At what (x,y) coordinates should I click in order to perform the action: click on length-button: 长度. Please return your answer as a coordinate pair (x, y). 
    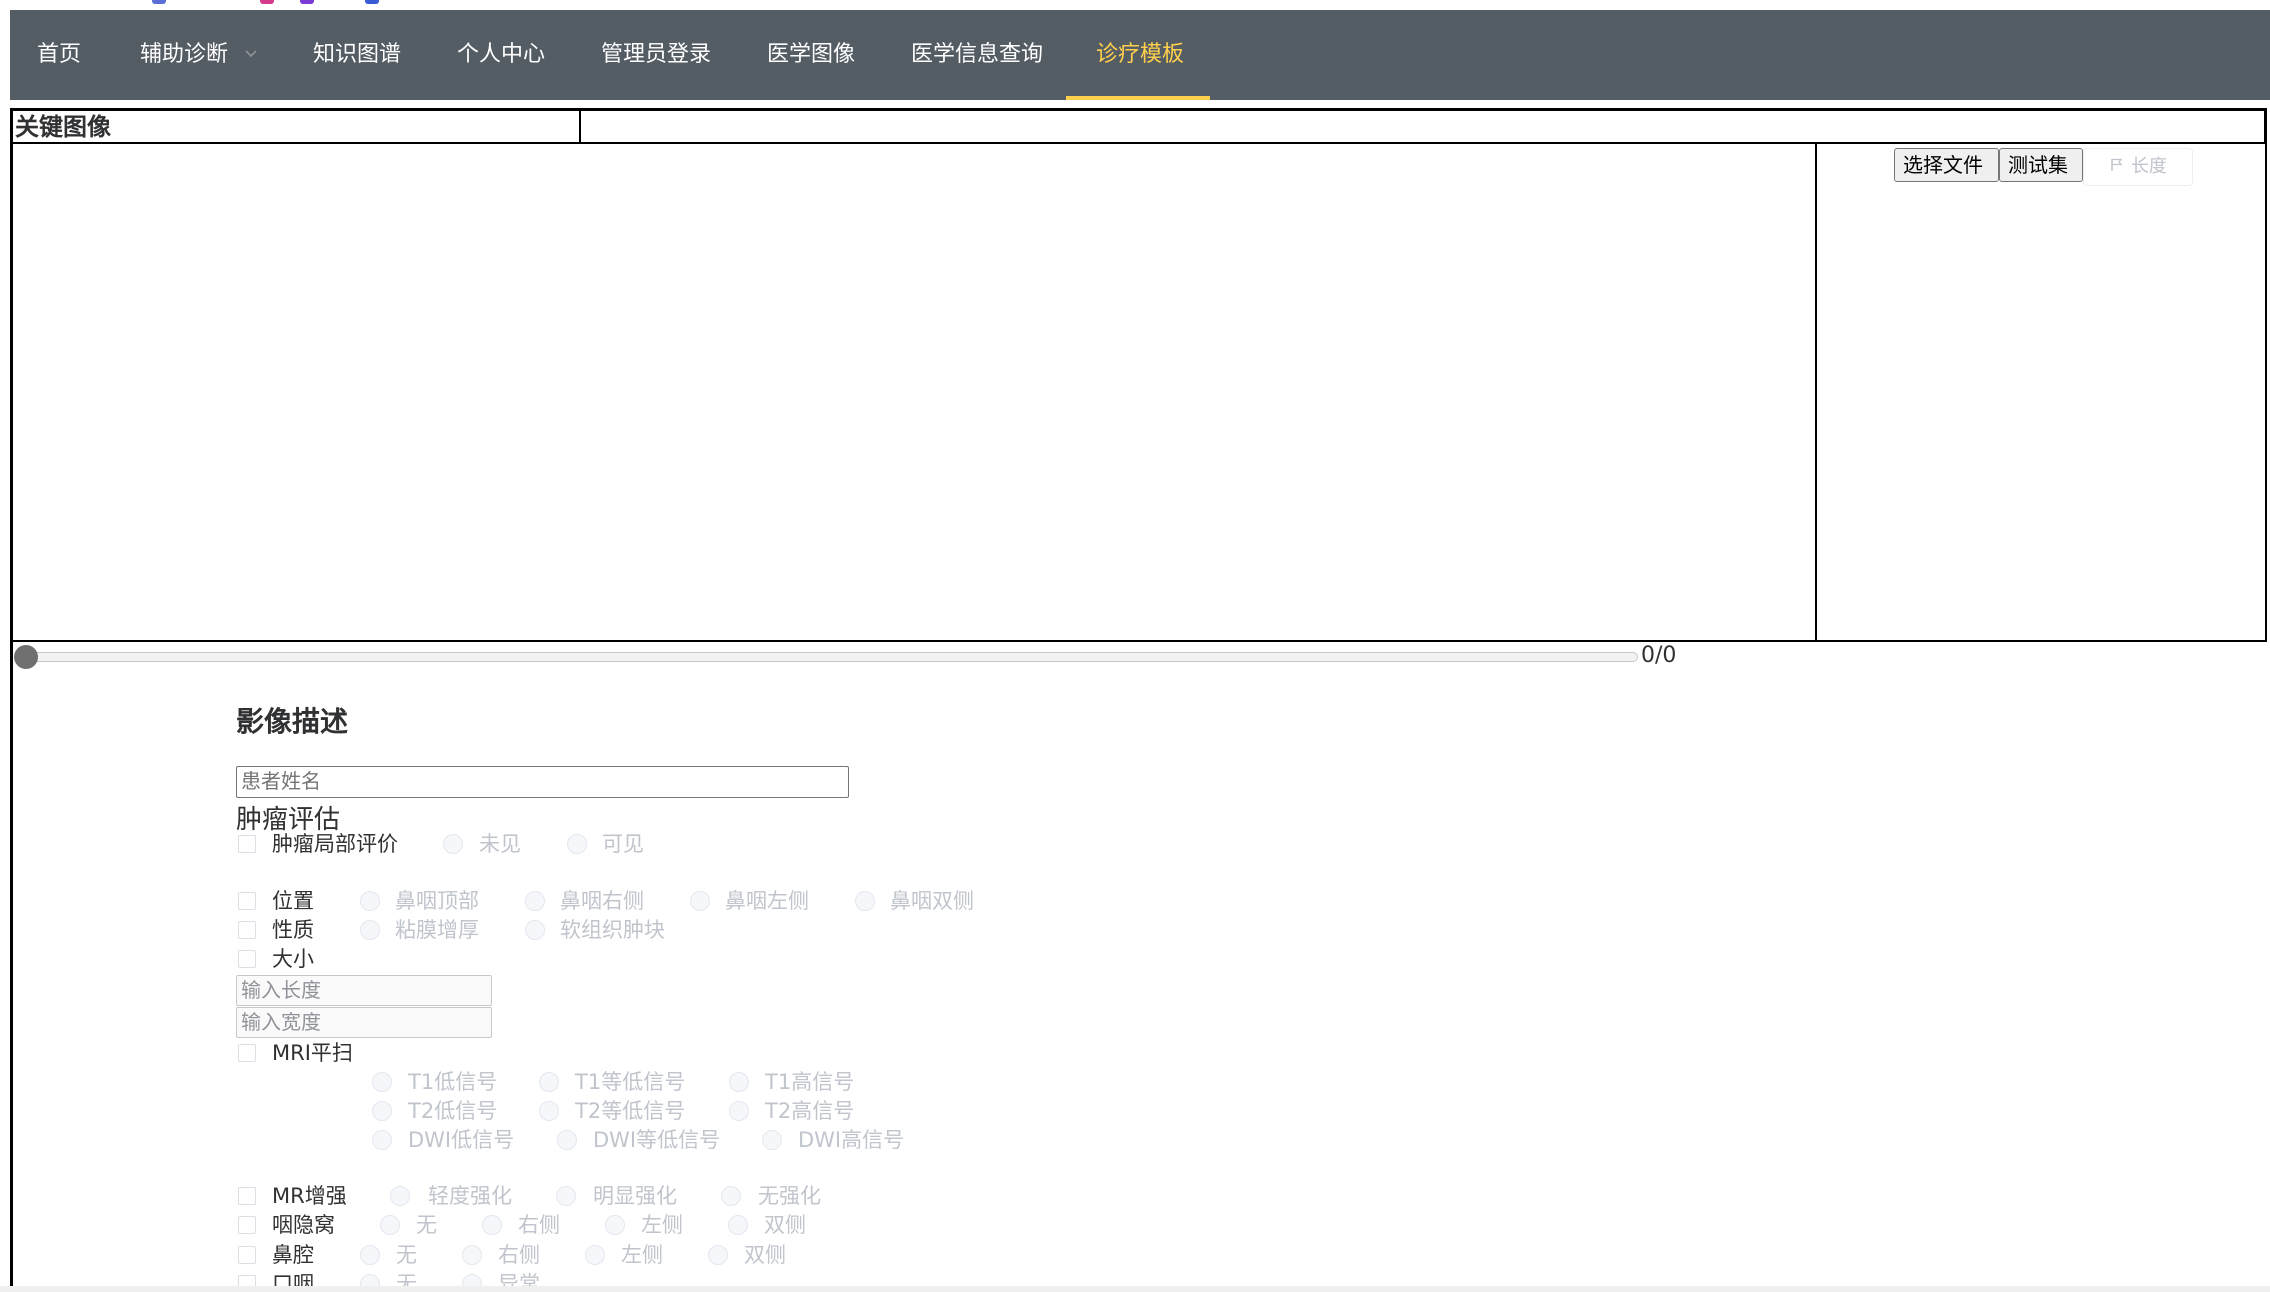
    Looking at the image, I should click on (2138, 167).